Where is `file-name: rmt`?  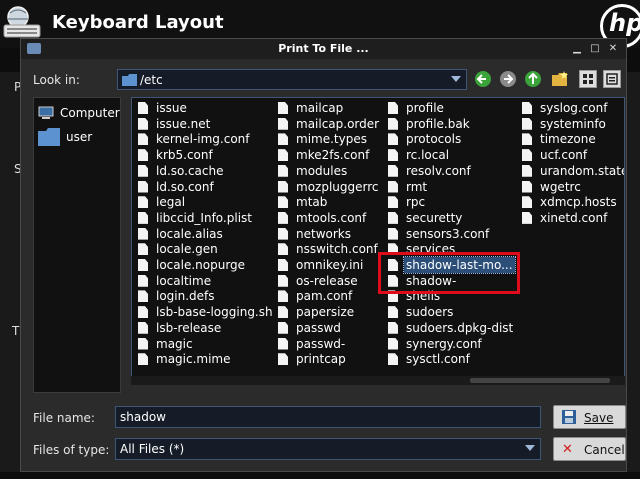 file-name: rmt is located at coordinates (417, 186).